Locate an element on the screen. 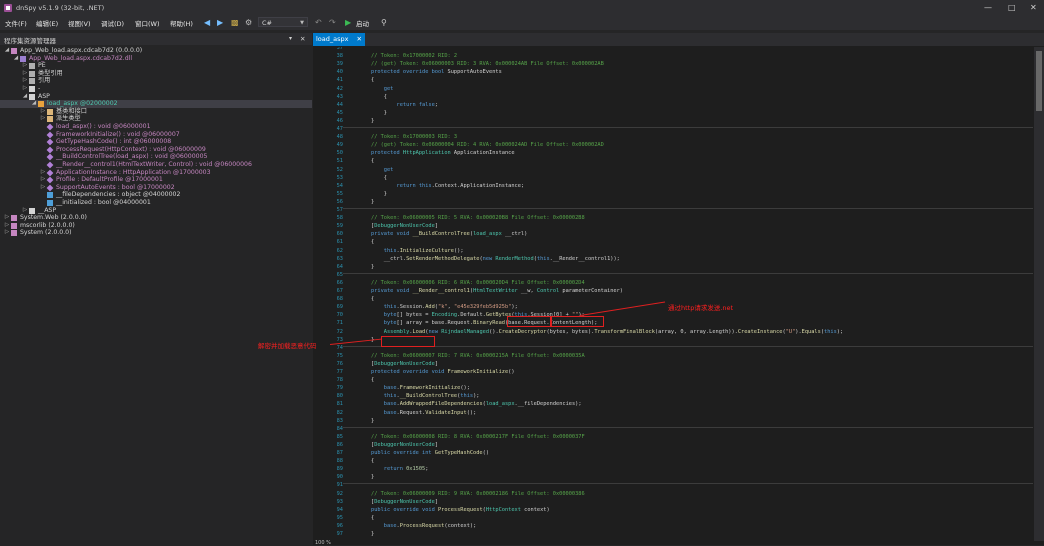 The height and width of the screenshot is (546, 1044). tree-node: ▷ System.Web (2.0.0.0) is located at coordinates (156, 218).